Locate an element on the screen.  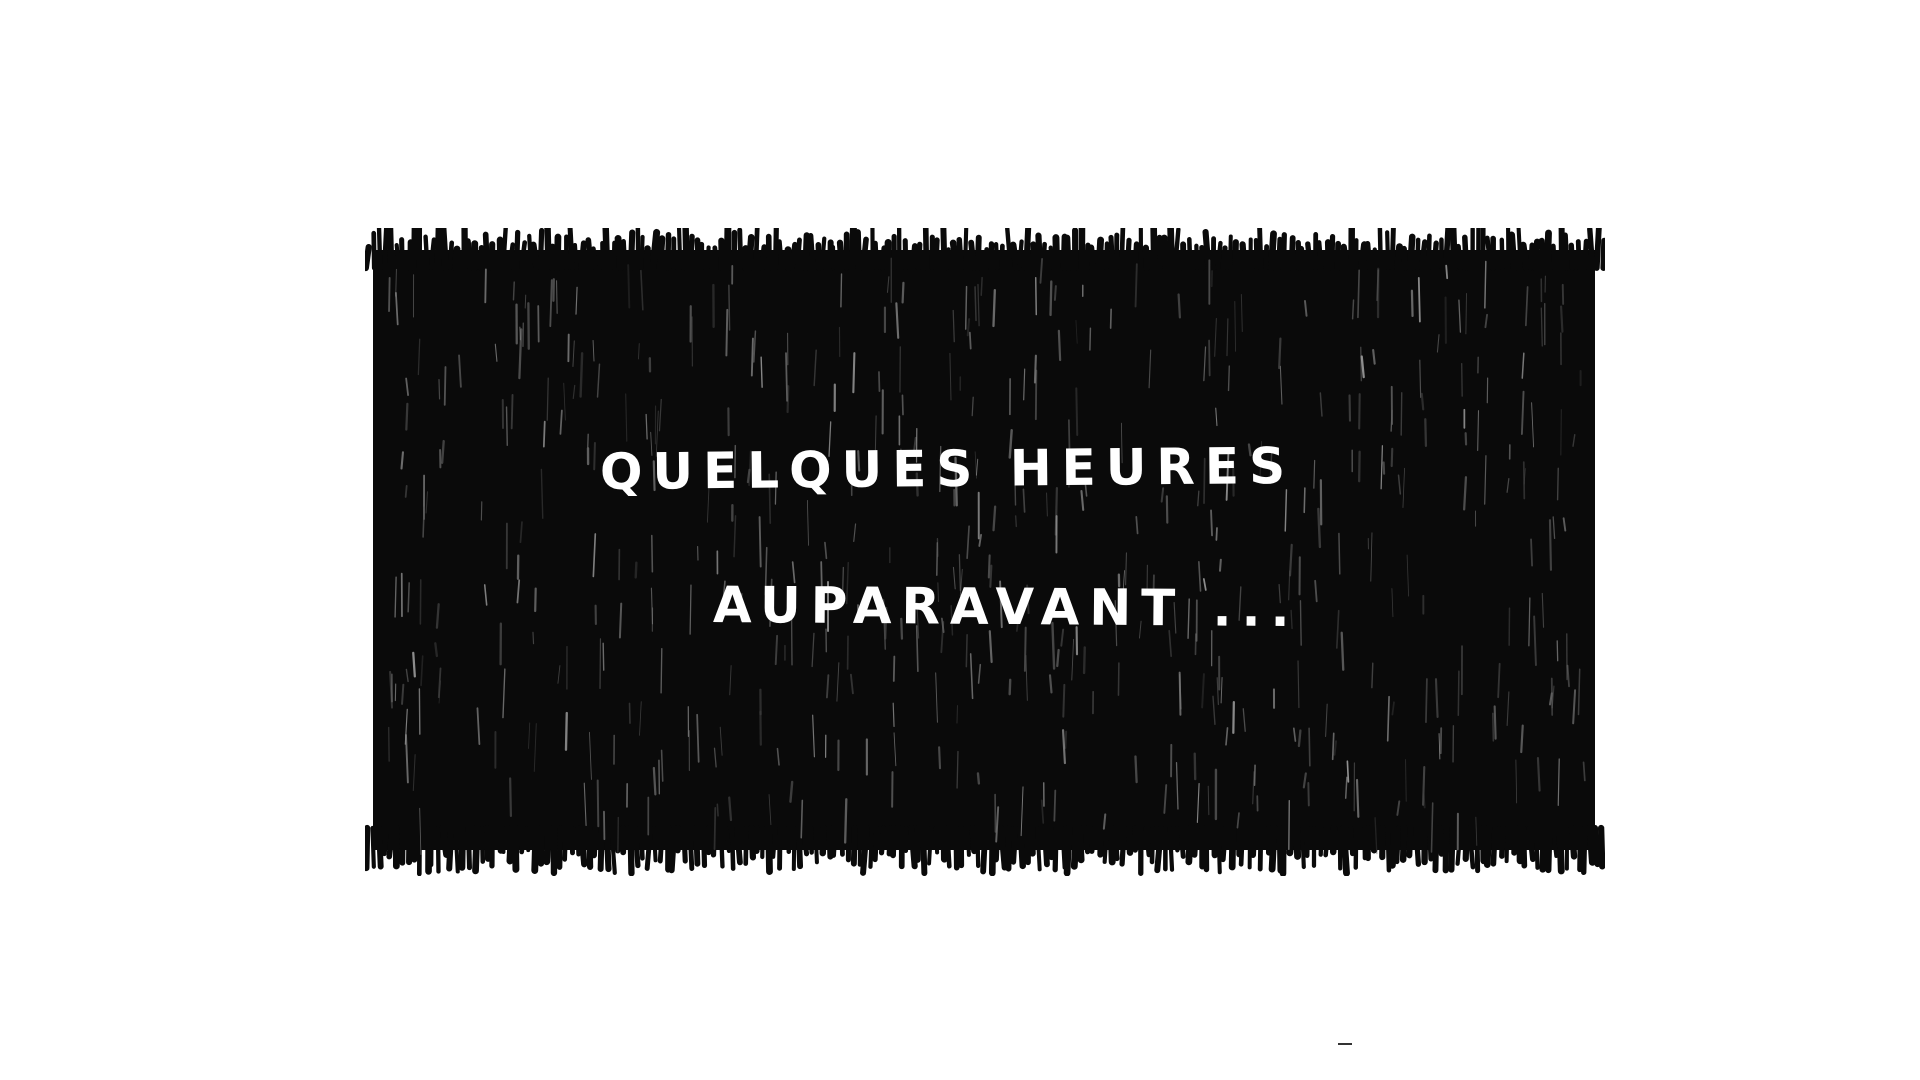
caption-line-1: QUELQUES HEURES is located at coordinates (947, 469).